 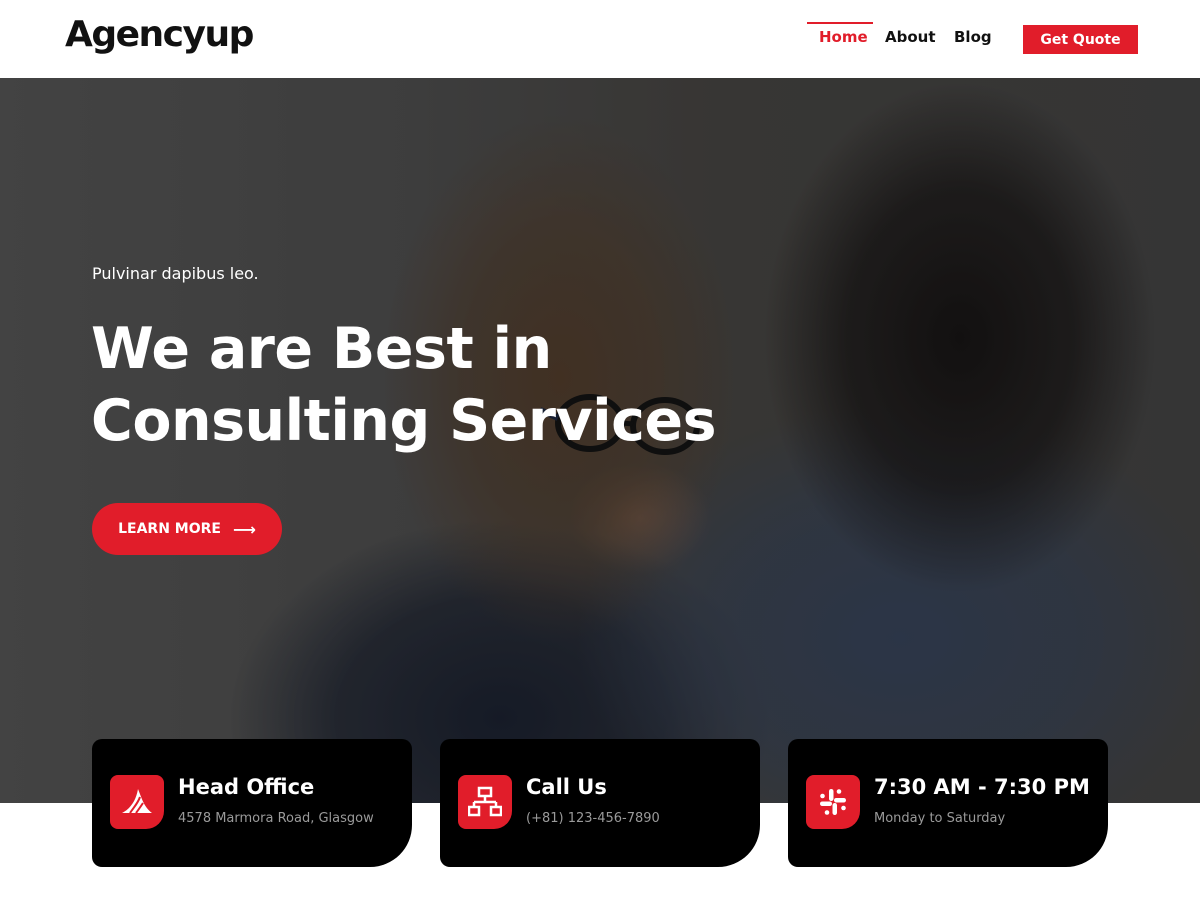 I want to click on network-icon, so click(x=485, y=802).